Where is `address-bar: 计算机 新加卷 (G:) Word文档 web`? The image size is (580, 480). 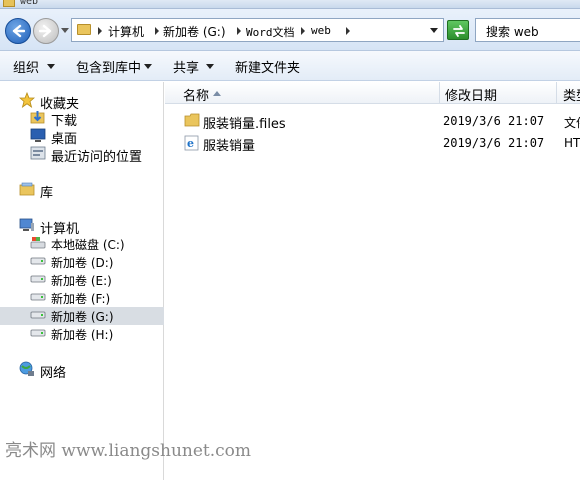 address-bar: 计算机 新加卷 (G:) Word文档 web is located at coordinates (257, 30).